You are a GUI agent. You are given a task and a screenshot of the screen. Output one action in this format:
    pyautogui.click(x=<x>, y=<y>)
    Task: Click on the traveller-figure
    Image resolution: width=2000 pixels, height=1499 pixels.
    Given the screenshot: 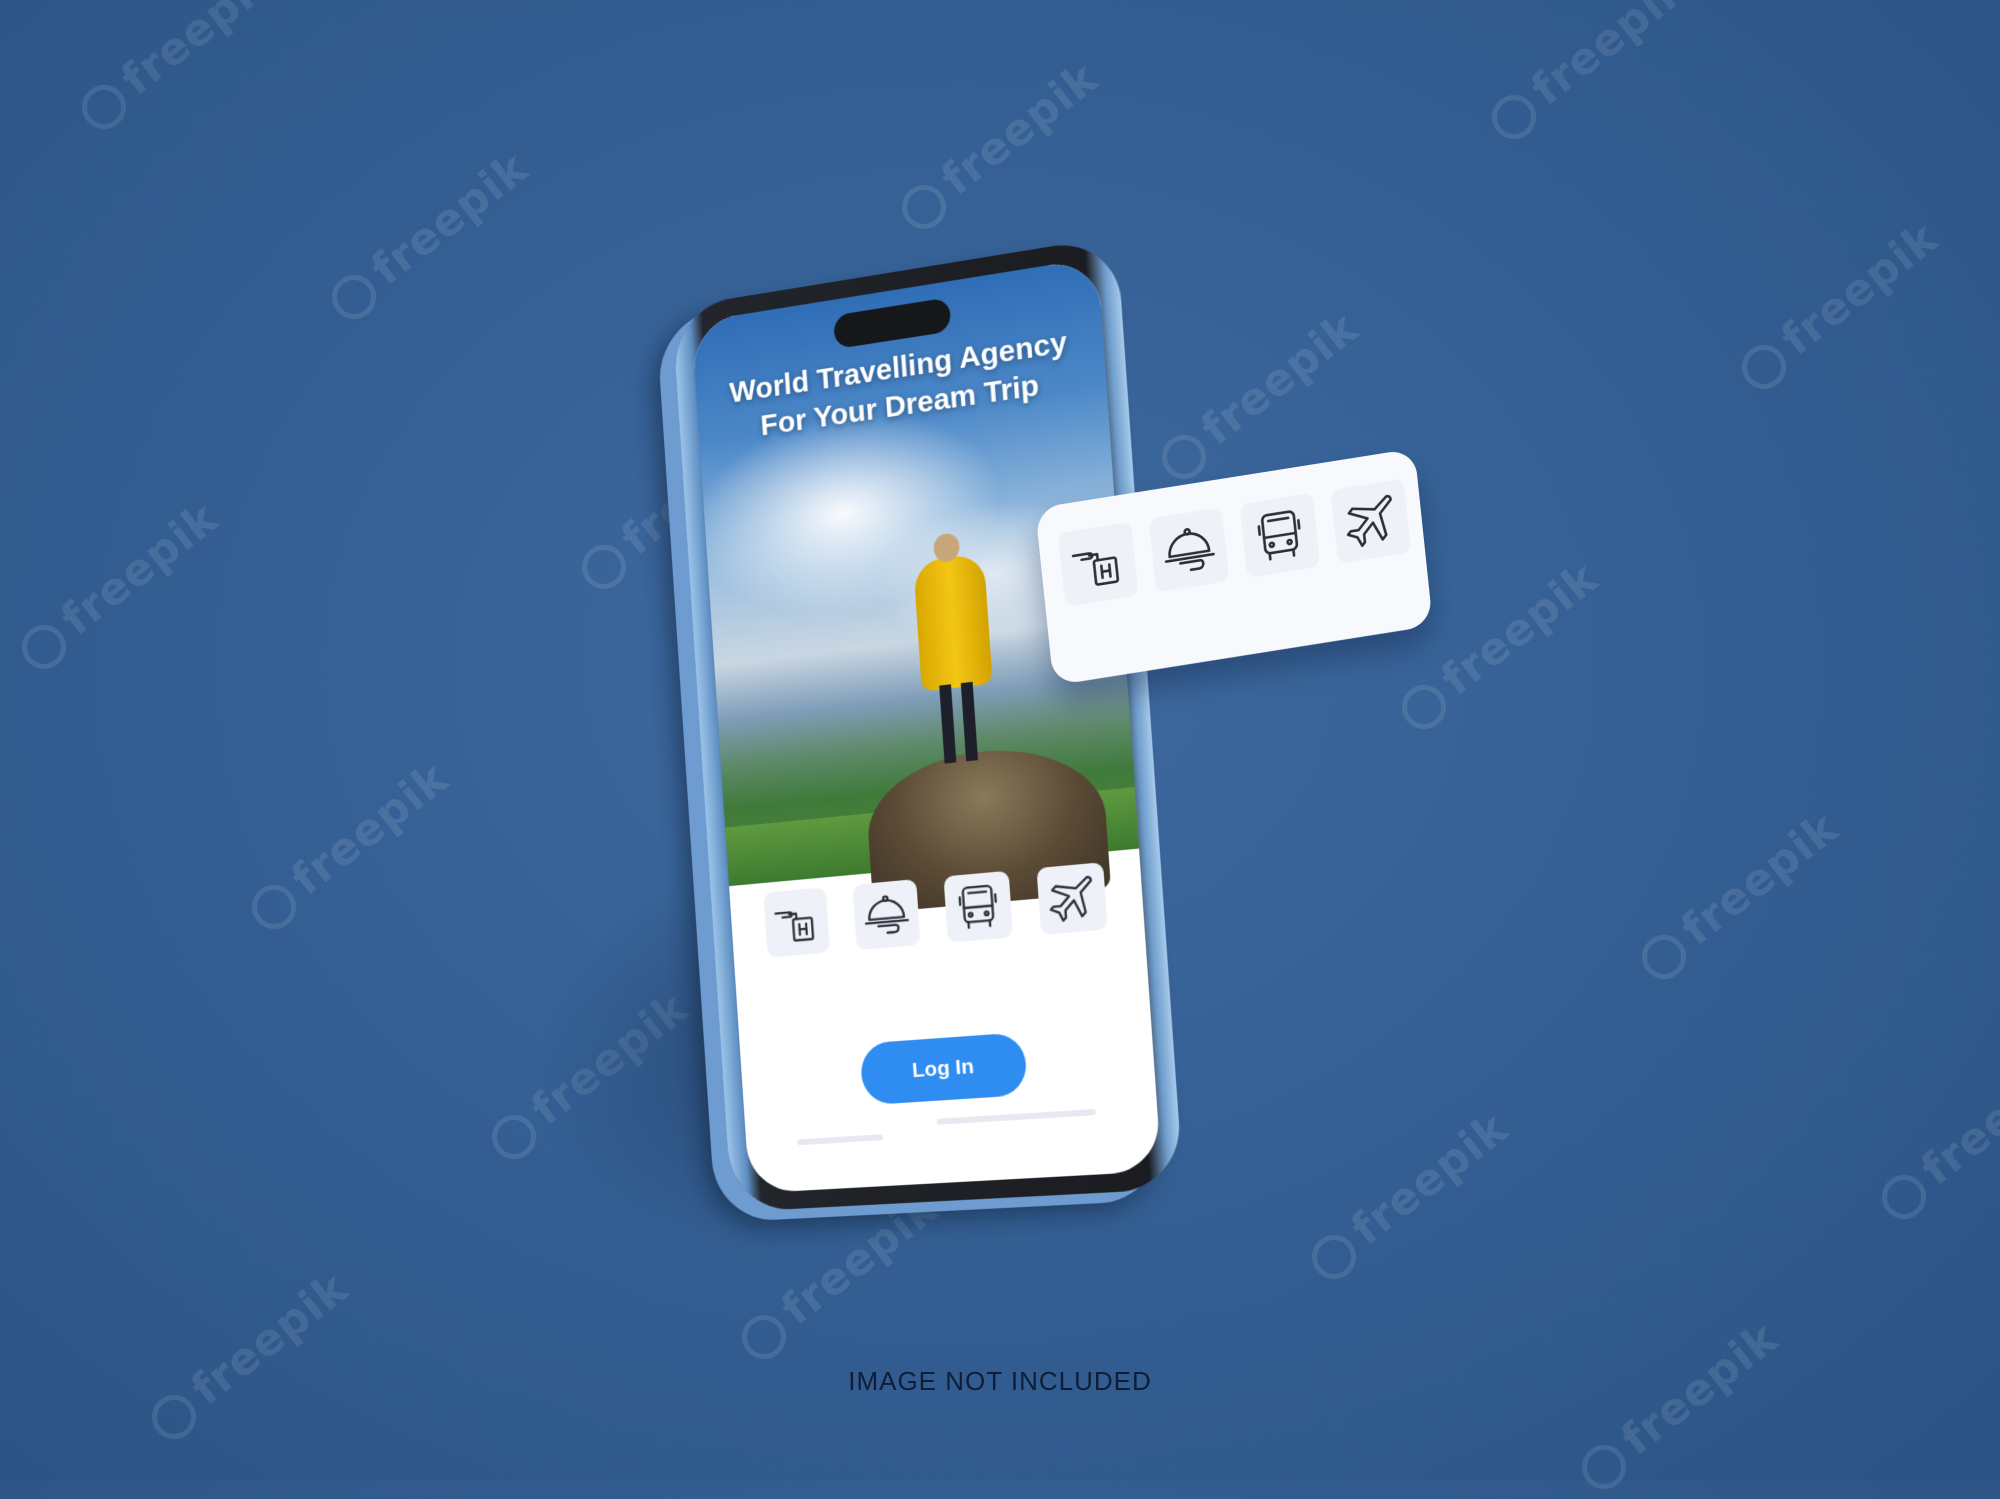 What is the action you would take?
    pyautogui.click(x=954, y=648)
    